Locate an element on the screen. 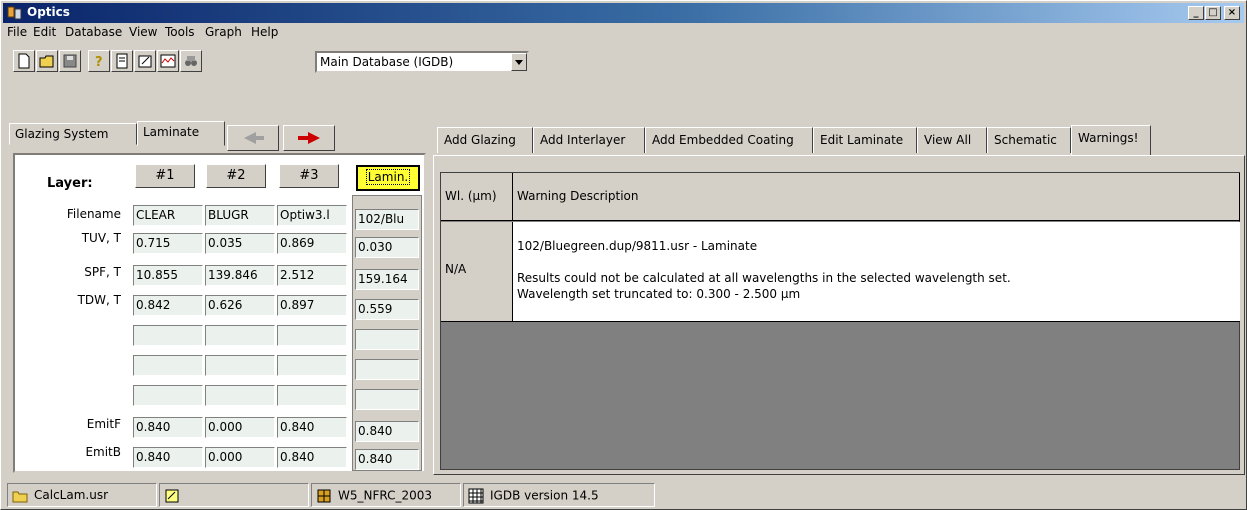 This screenshot has height=510, width=1247. binoculars-icon is located at coordinates (191, 61).